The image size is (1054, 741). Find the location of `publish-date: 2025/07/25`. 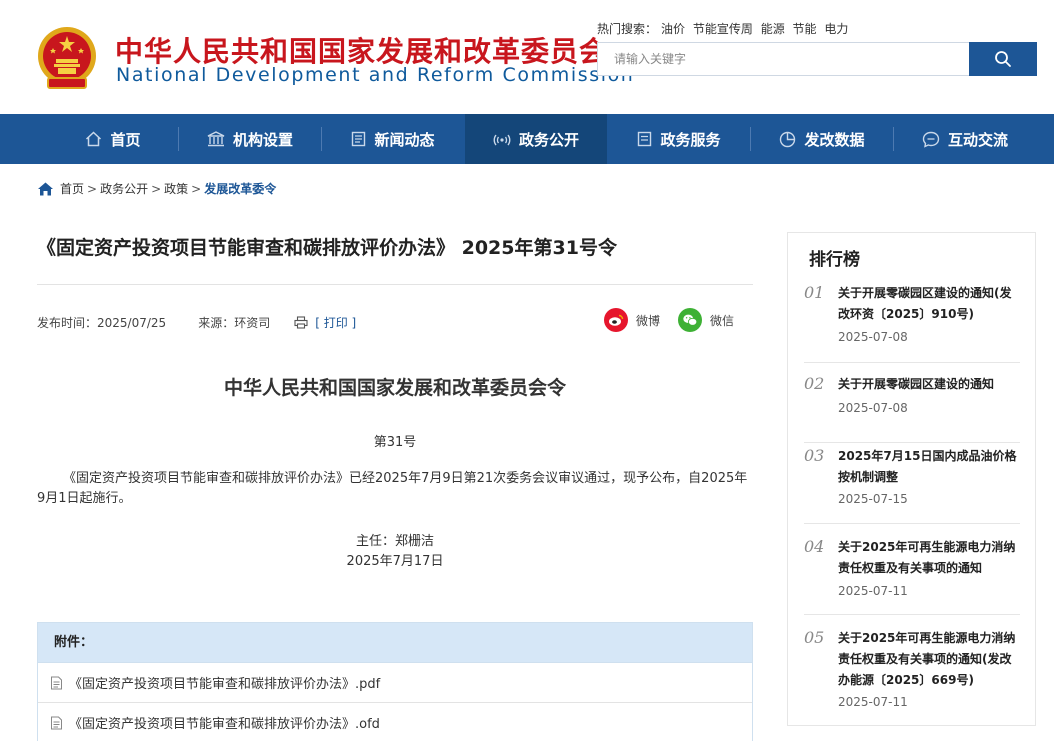

publish-date: 2025/07/25 is located at coordinates (132, 322).